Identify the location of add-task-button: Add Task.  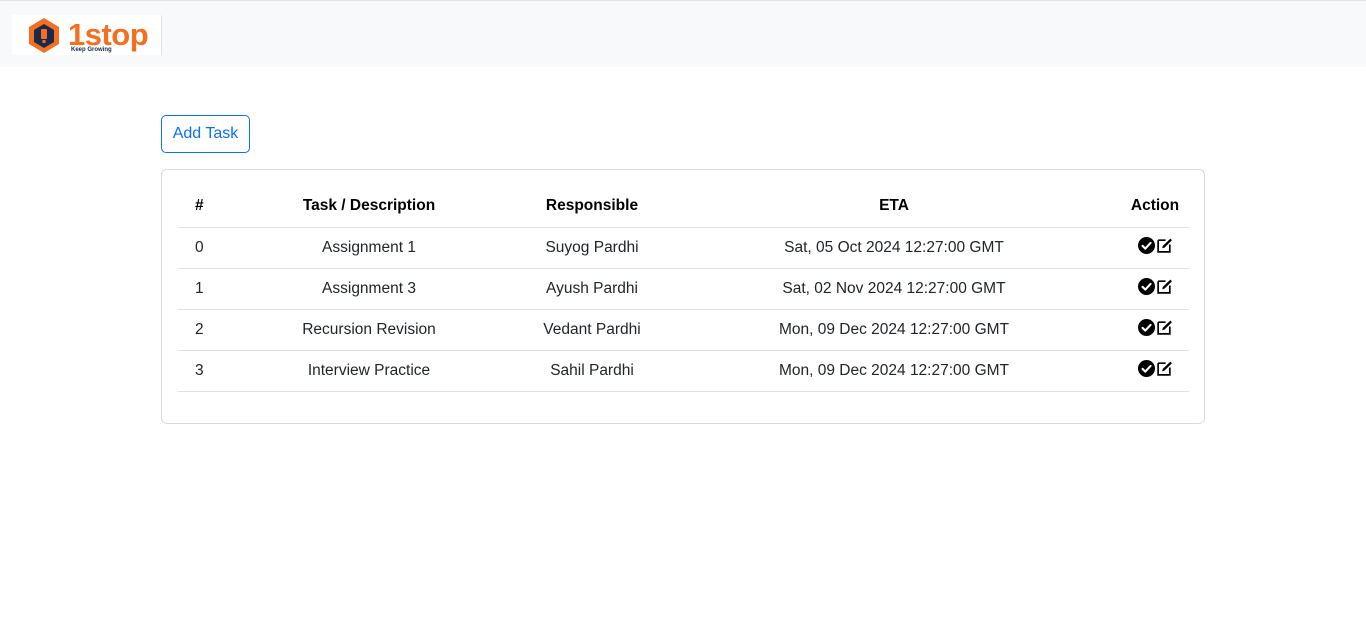
(205, 134).